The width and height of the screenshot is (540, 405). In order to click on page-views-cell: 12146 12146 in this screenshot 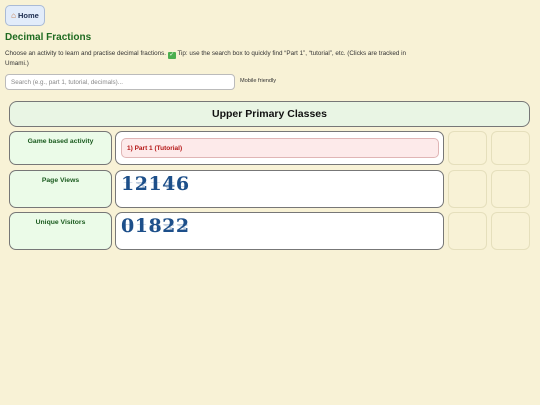, I will do `click(279, 189)`.